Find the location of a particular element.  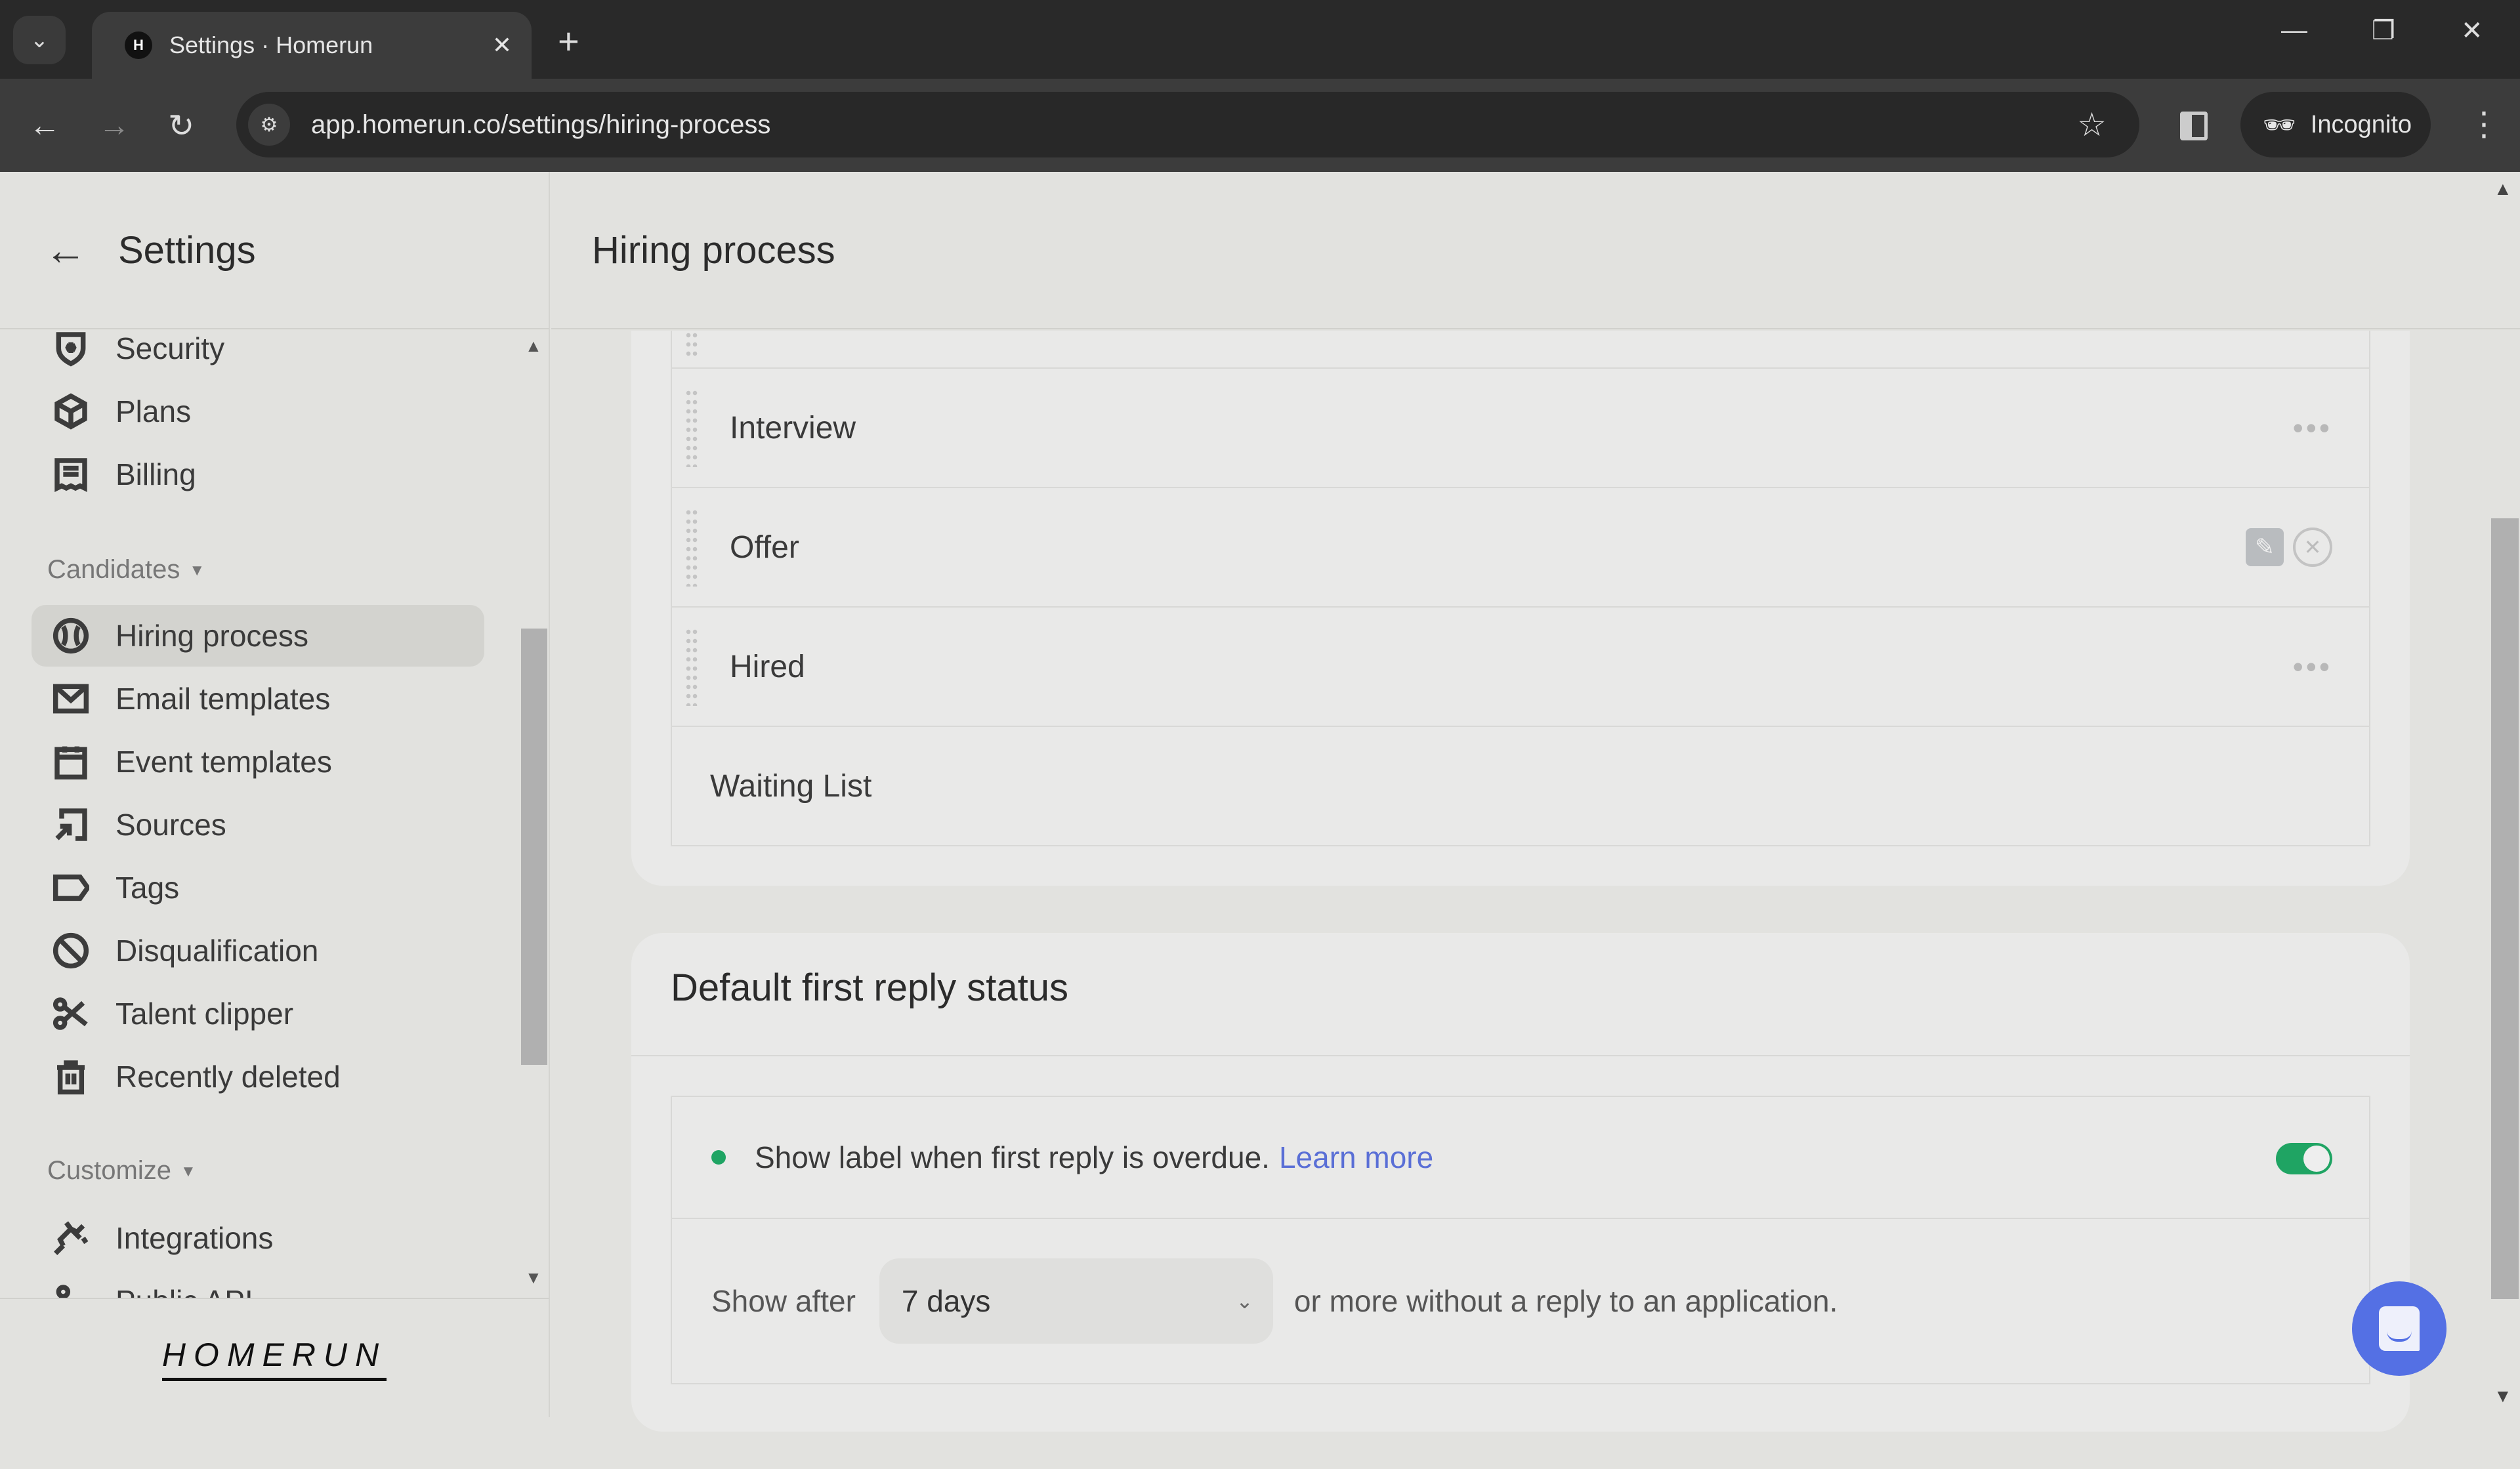

toggle-description: Show label when first reply is overdue. is located at coordinates (1012, 1157).